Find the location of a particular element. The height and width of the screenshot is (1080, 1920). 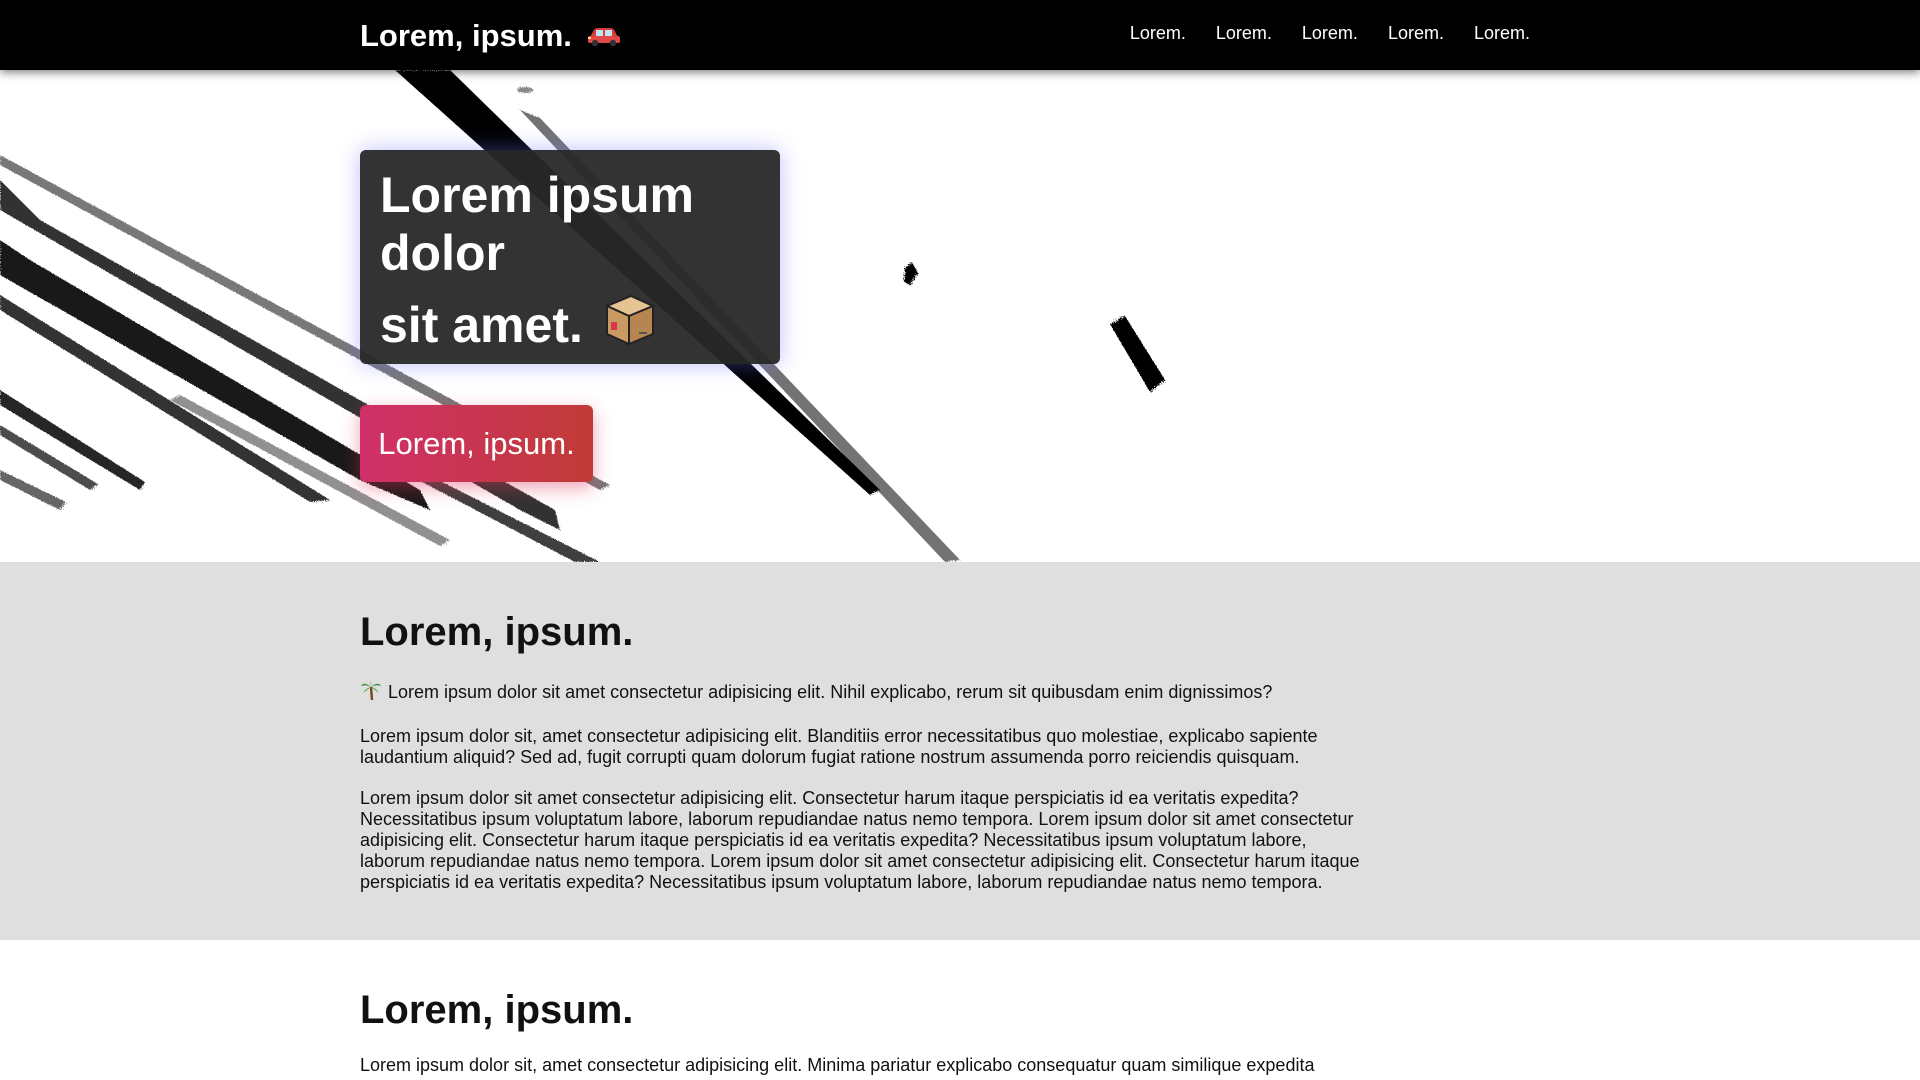

nav-link-3: Lorem. is located at coordinates (1330, 33).